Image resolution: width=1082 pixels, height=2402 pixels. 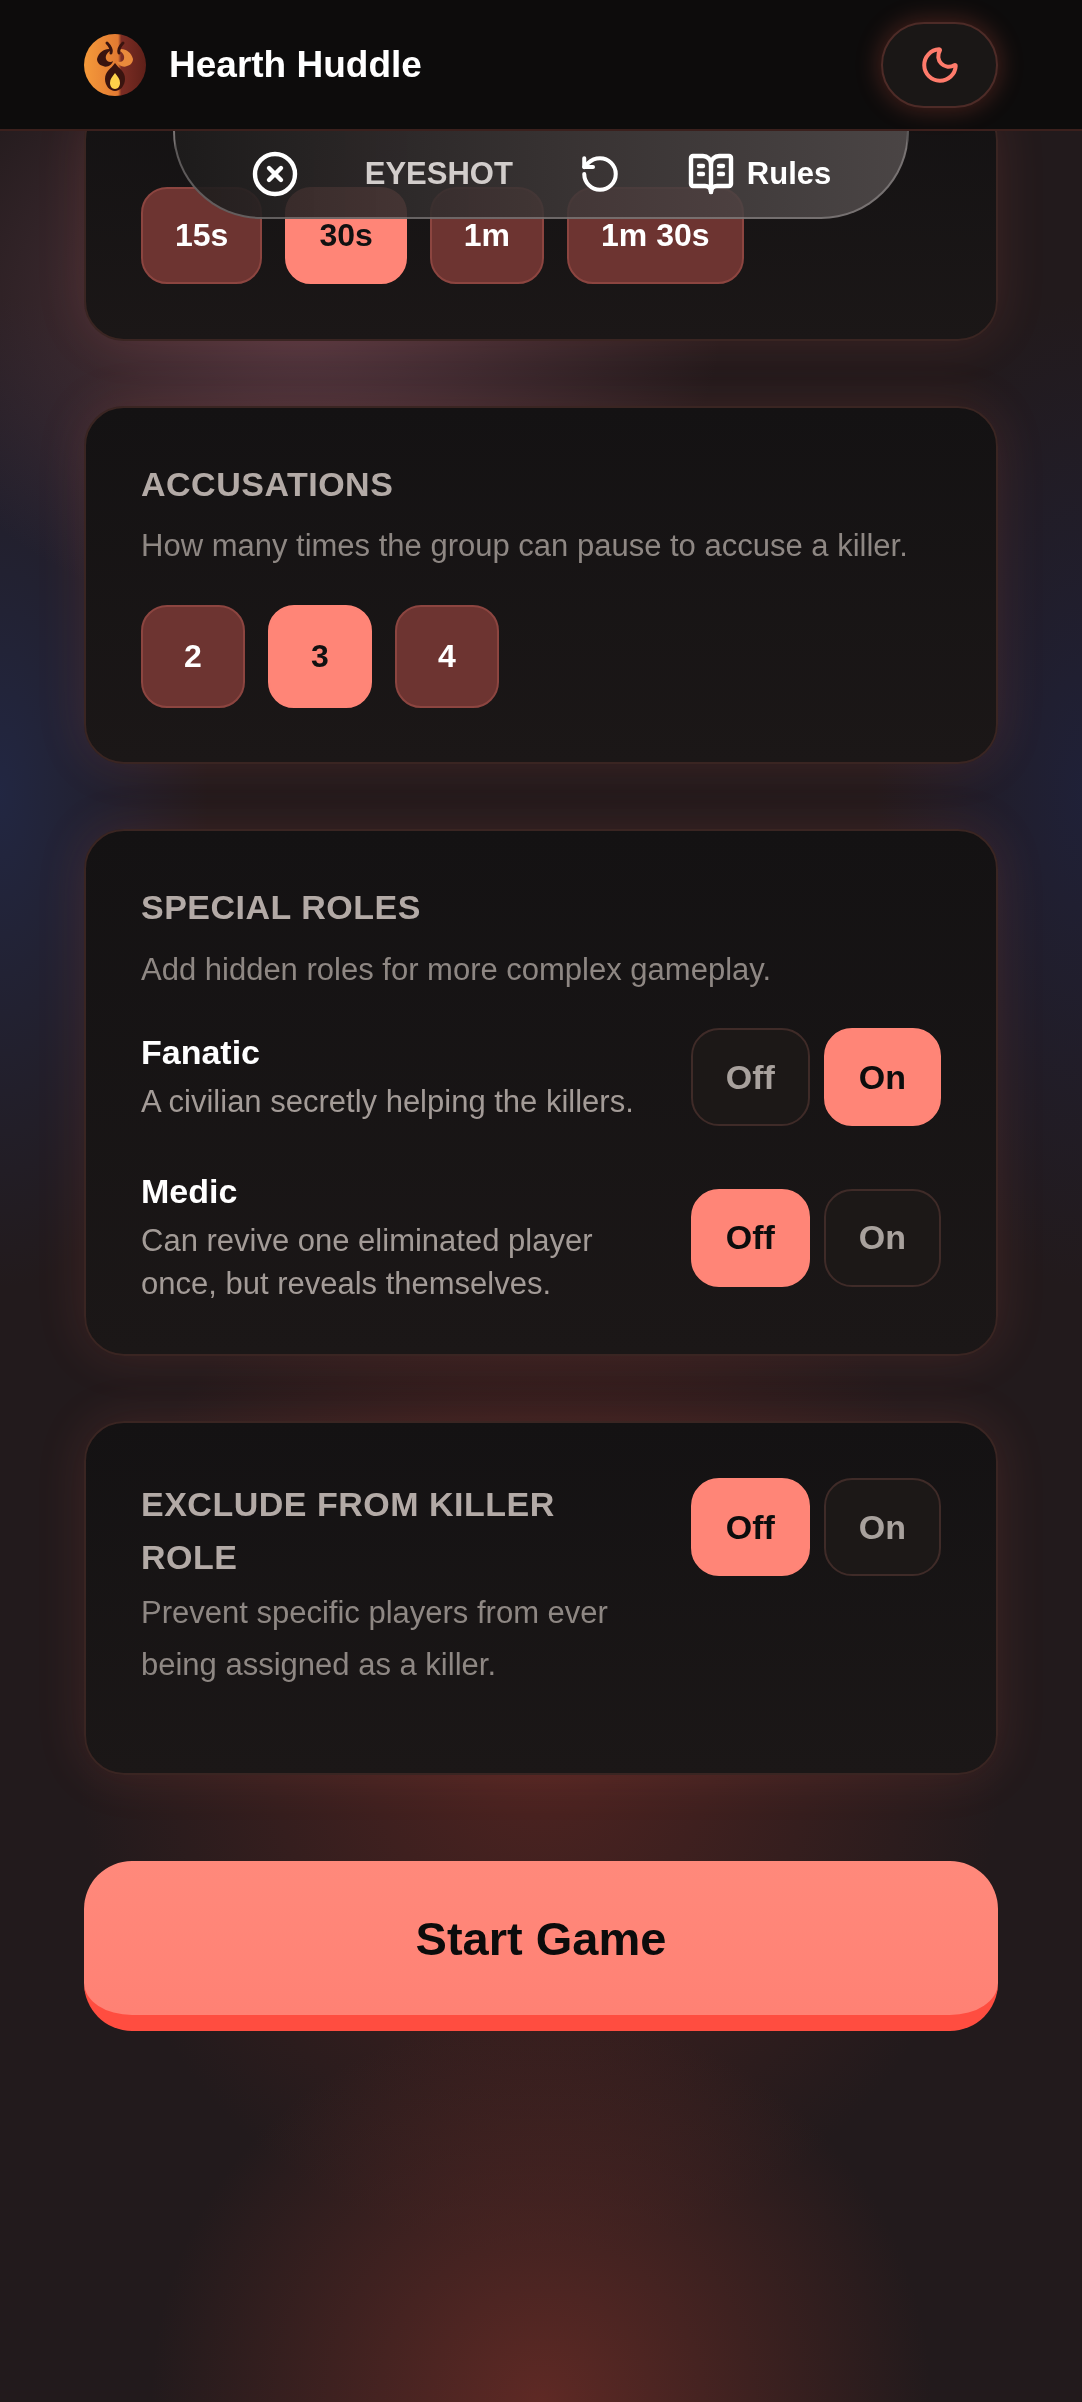 What do you see at coordinates (525, 546) in the screenshot?
I see `section-description: How many times the group can pause to accuse a killer.` at bounding box center [525, 546].